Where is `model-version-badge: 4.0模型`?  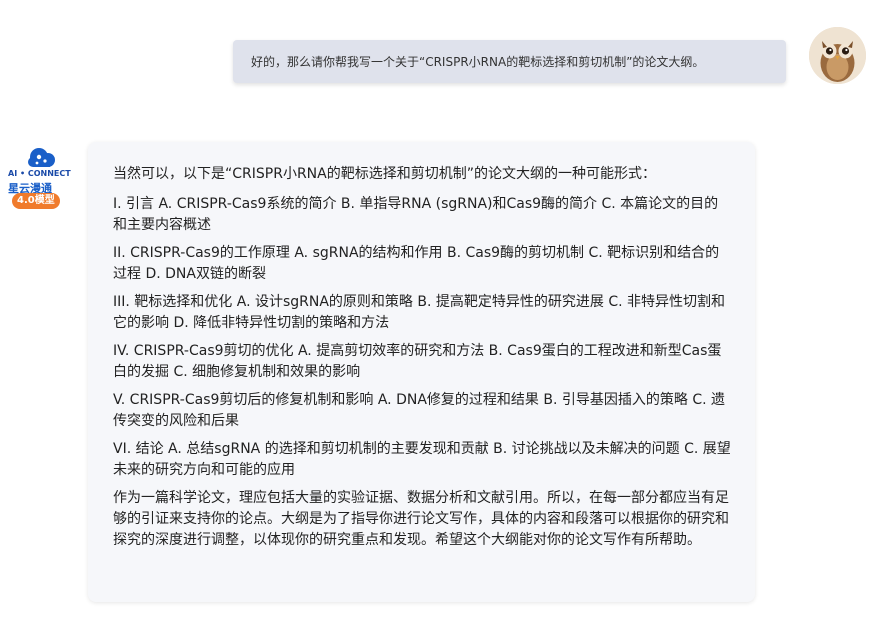
model-version-badge: 4.0模型 is located at coordinates (36, 201).